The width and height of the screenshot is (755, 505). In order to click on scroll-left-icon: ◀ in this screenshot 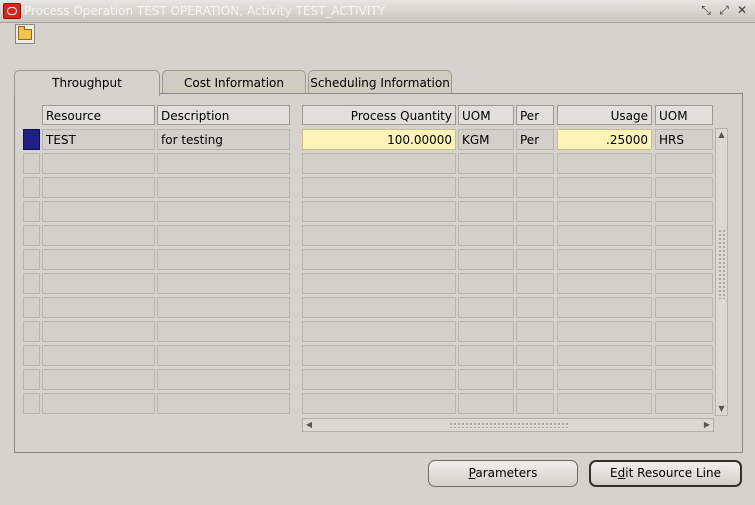, I will do `click(309, 425)`.